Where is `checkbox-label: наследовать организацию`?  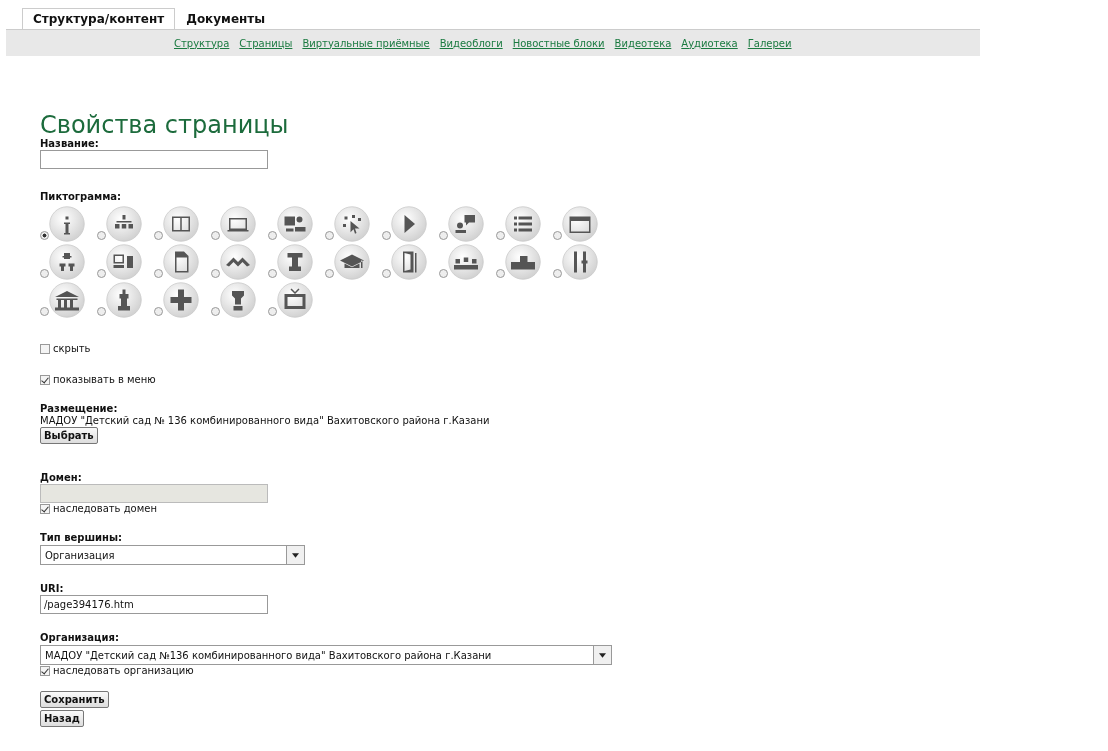
checkbox-label: наследовать организацию is located at coordinates (123, 670).